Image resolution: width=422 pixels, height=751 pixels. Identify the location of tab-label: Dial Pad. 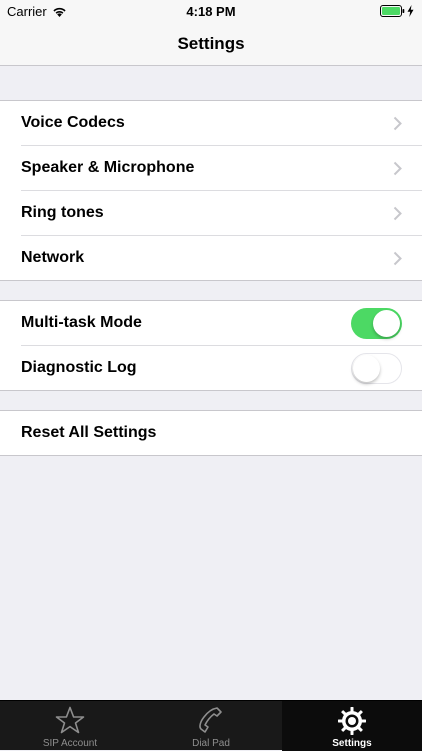
(211, 743).